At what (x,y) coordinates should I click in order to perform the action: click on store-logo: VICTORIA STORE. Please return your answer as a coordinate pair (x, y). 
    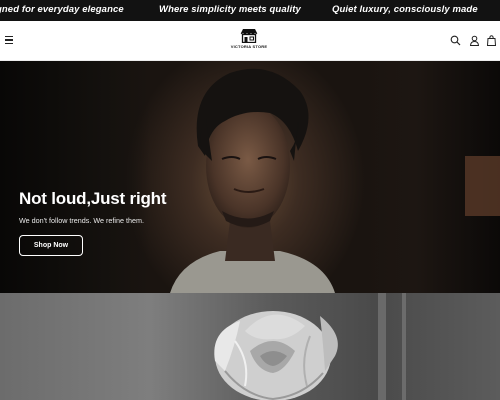
    Looking at the image, I should click on (249, 41).